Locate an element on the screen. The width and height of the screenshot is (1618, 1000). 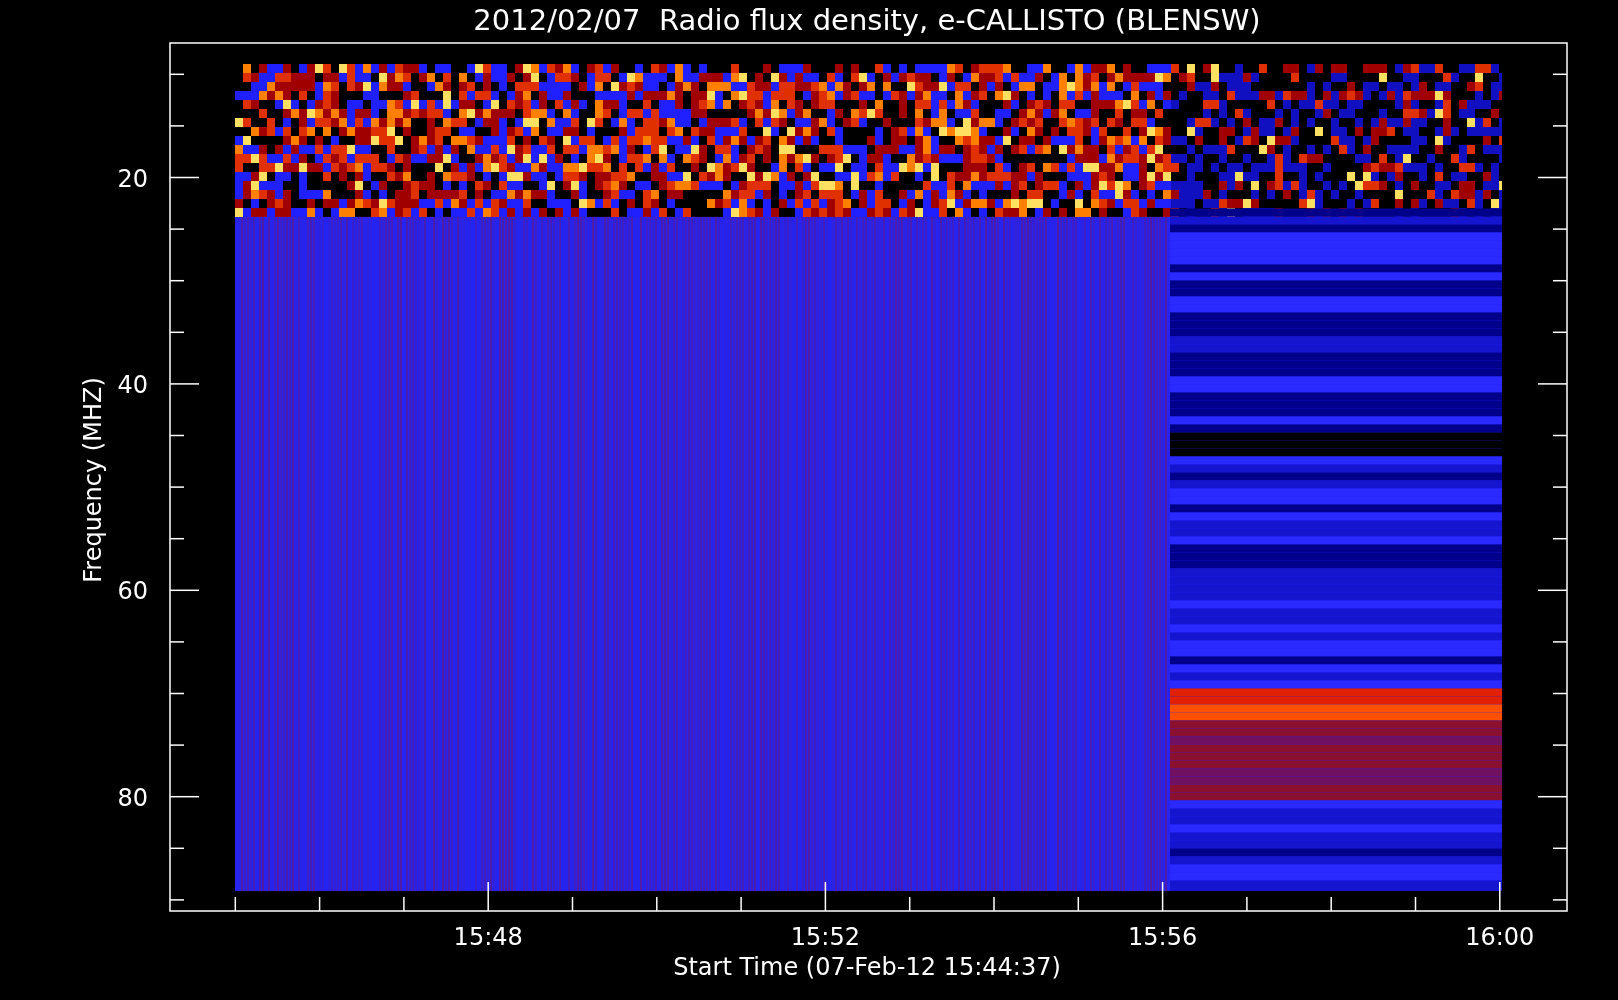
tick-label: 15:56 is located at coordinates (1163, 937).